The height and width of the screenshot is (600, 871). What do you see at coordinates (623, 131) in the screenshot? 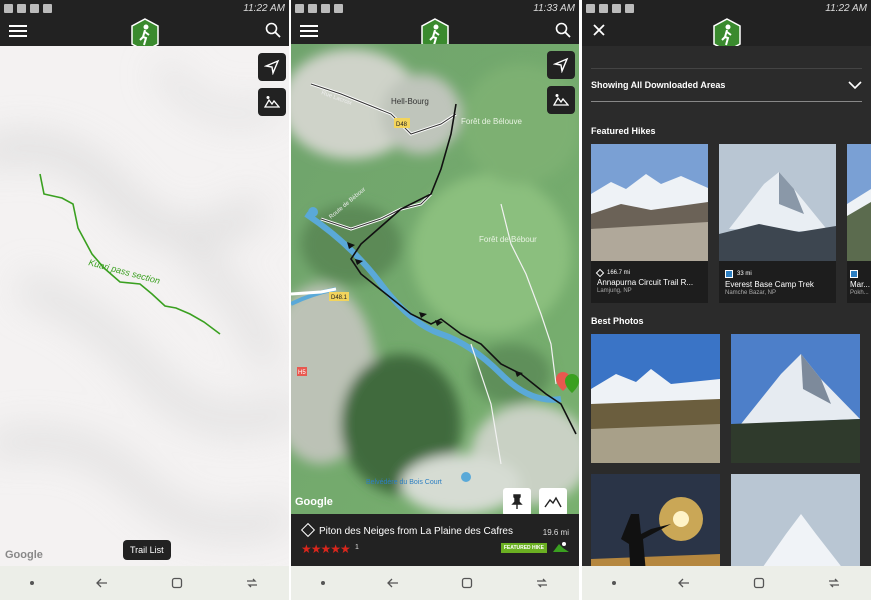
I see `featured-heading: Featured Hikes` at bounding box center [623, 131].